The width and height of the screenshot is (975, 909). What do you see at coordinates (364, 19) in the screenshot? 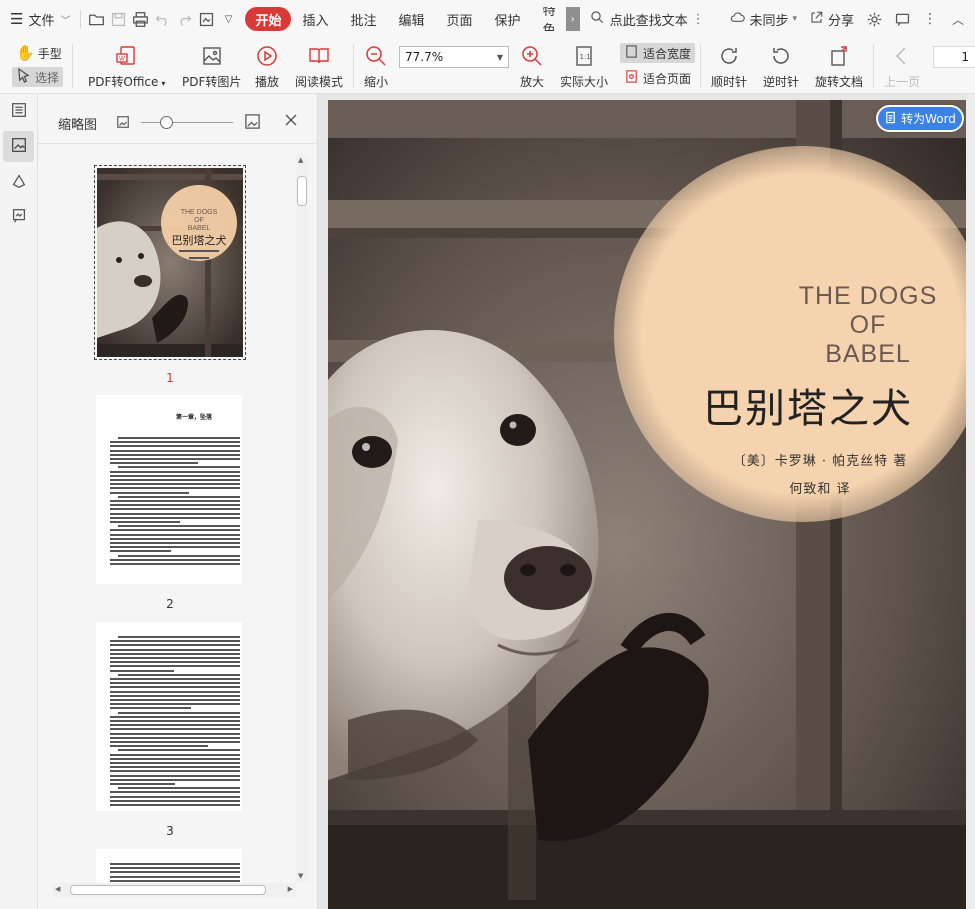
I see `tab-annotate: 批注` at bounding box center [364, 19].